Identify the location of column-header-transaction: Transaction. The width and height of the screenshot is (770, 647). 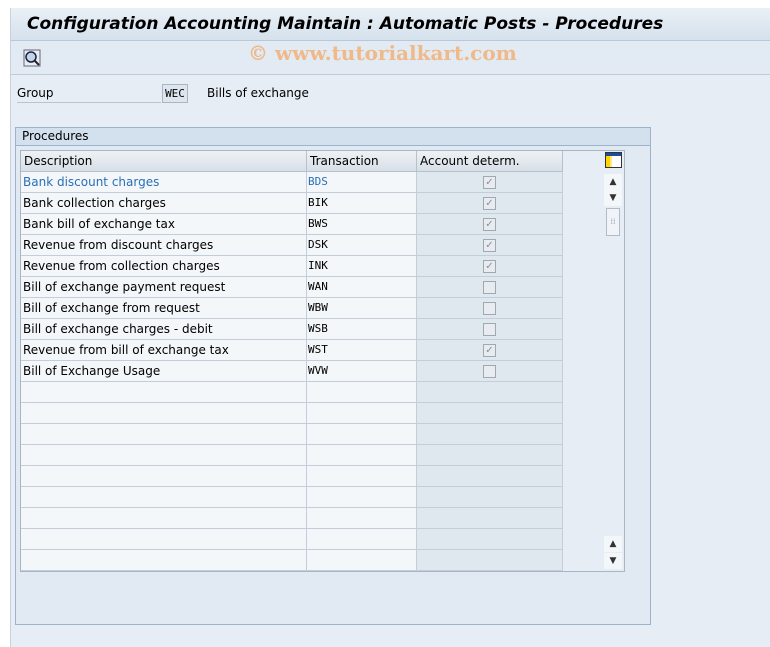
(362, 161).